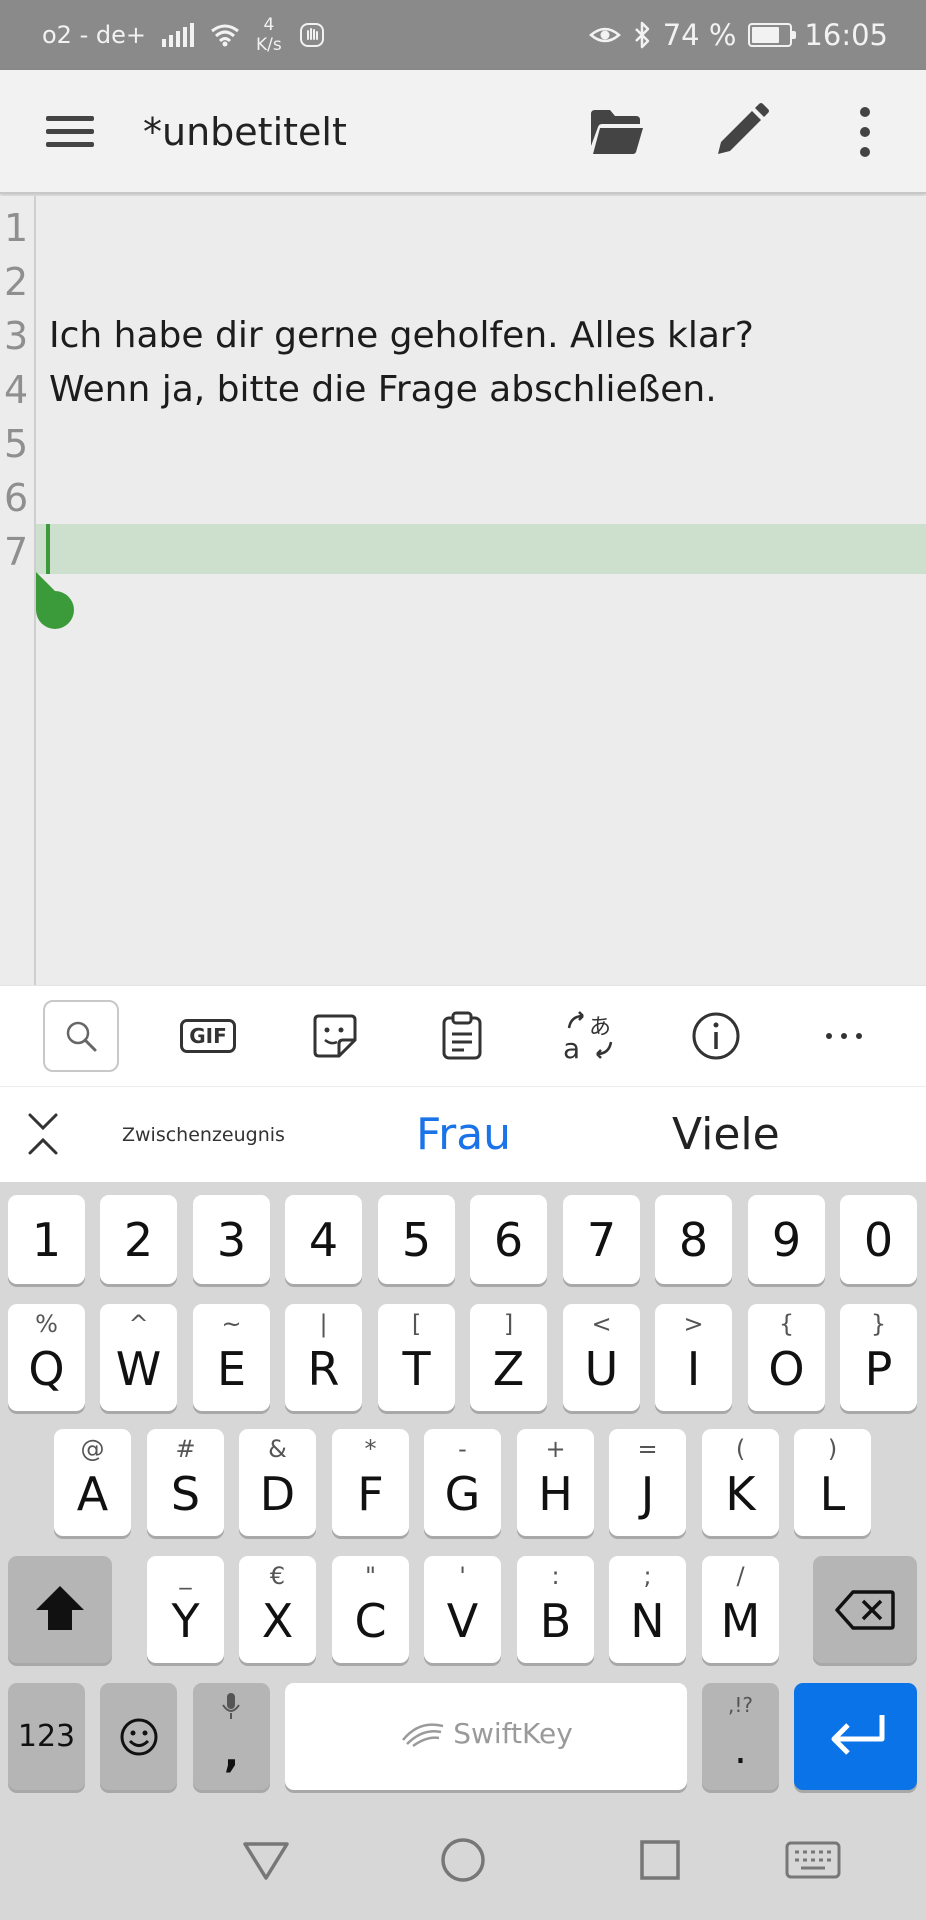 The image size is (926, 1920). Describe the element at coordinates (699, 35) in the screenshot. I see `battery-label: 74 %` at that location.